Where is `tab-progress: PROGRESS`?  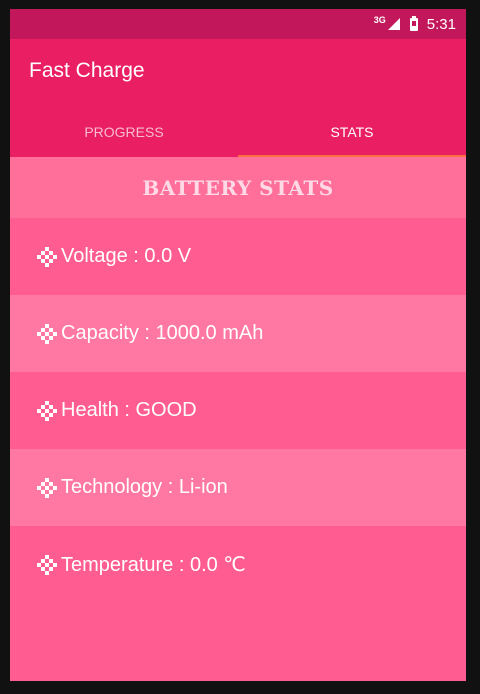
tab-progress: PROGRESS is located at coordinates (124, 132).